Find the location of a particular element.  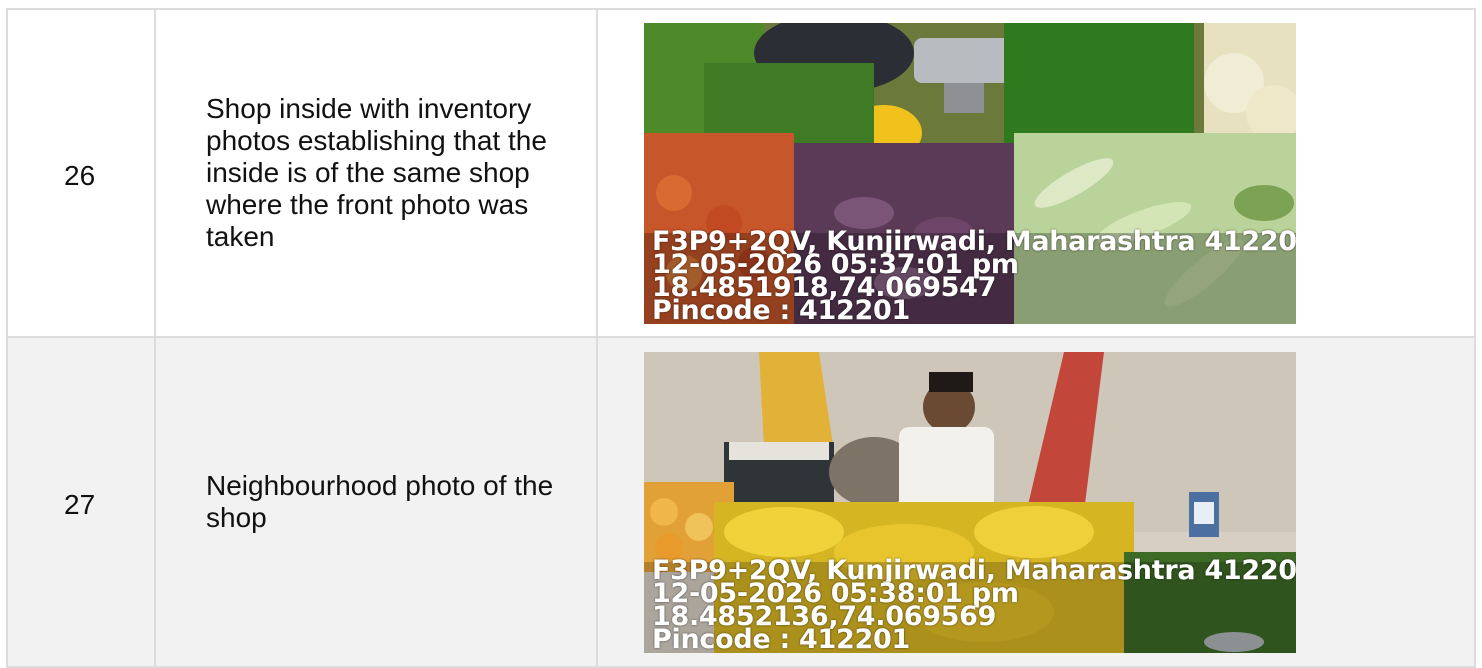

description-cell: Neighbourhood photo of the shop is located at coordinates (376, 502).